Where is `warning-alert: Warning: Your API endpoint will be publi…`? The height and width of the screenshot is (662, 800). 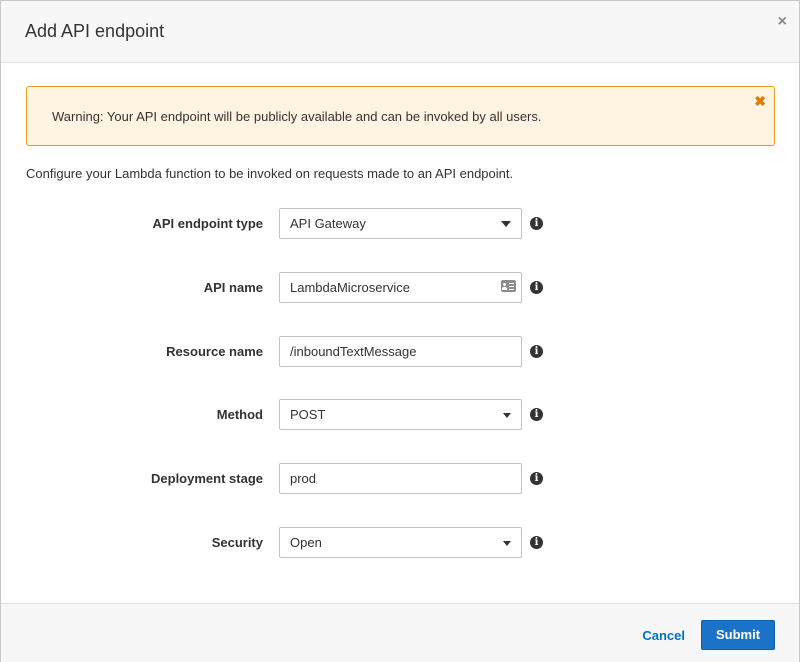 warning-alert: Warning: Your API endpoint will be publi… is located at coordinates (400, 116).